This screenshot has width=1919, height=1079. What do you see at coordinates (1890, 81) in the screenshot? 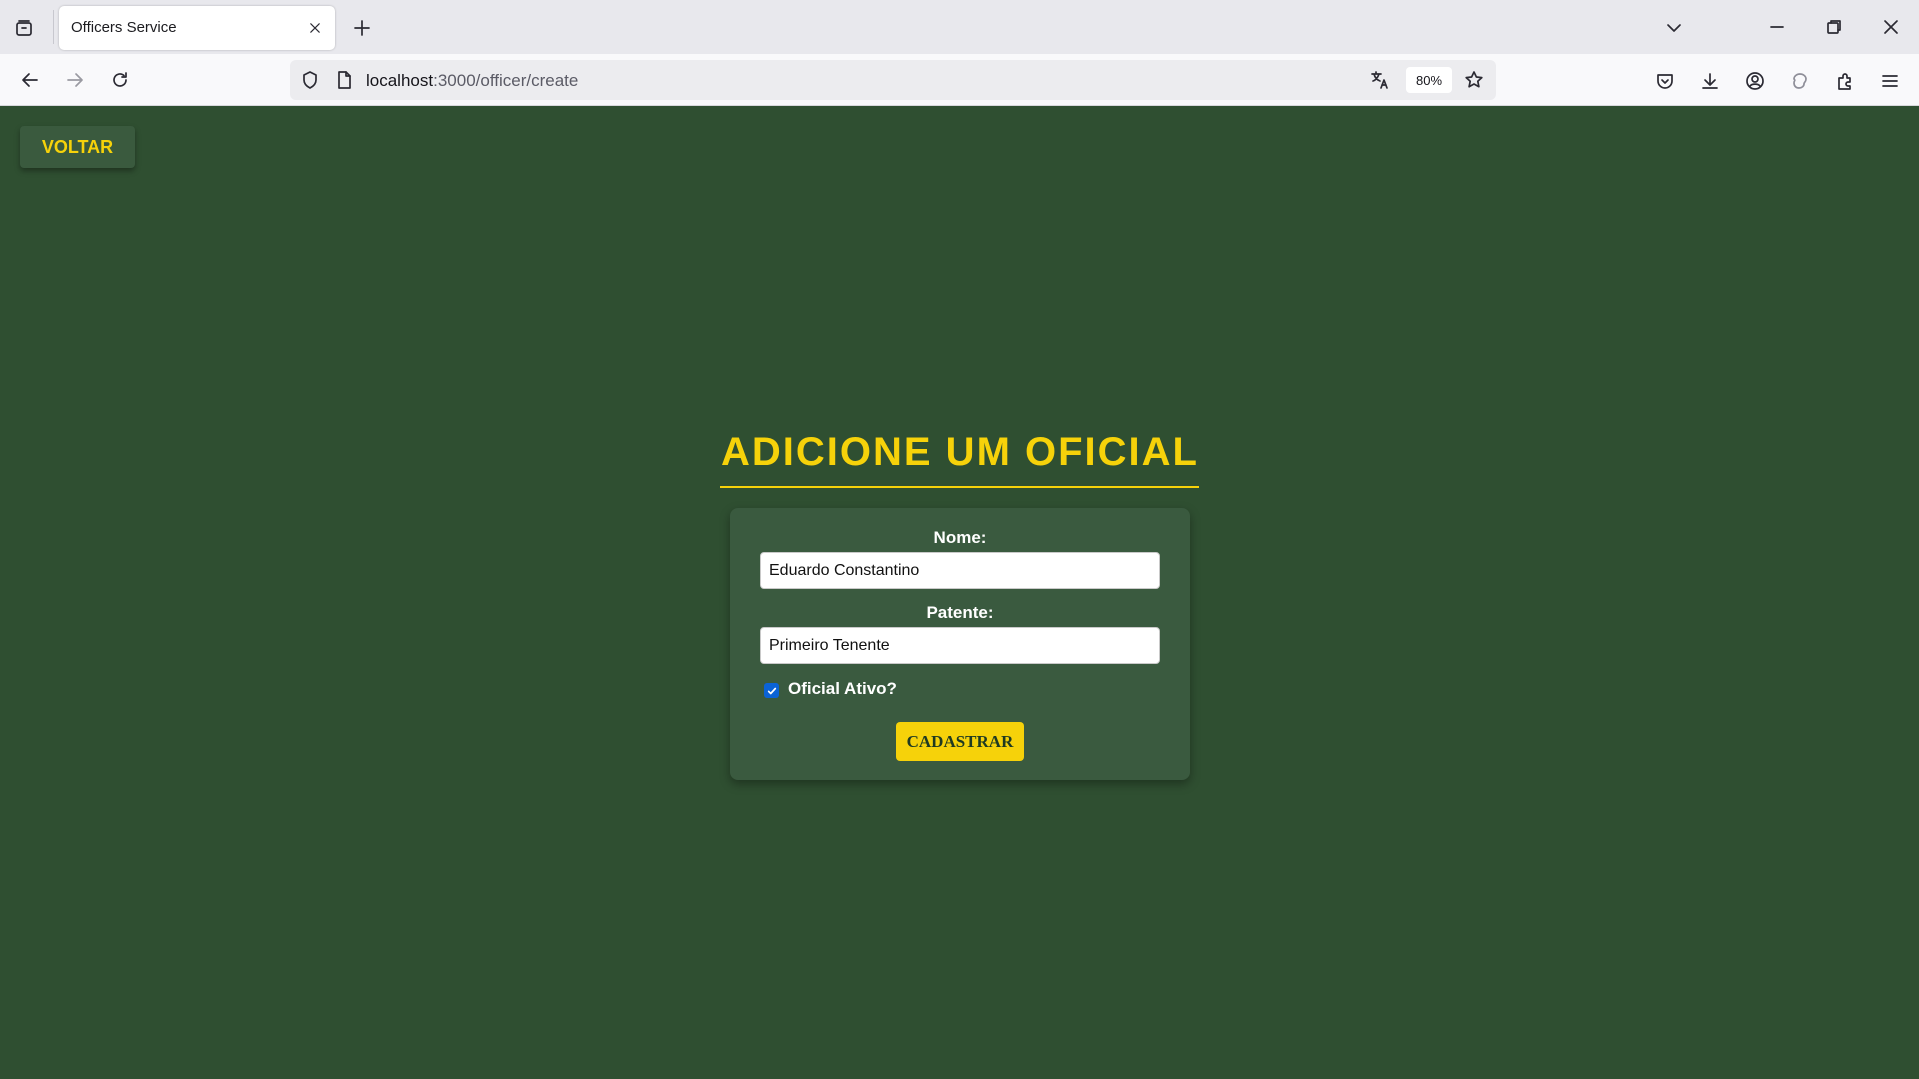
I see `menu-icon` at bounding box center [1890, 81].